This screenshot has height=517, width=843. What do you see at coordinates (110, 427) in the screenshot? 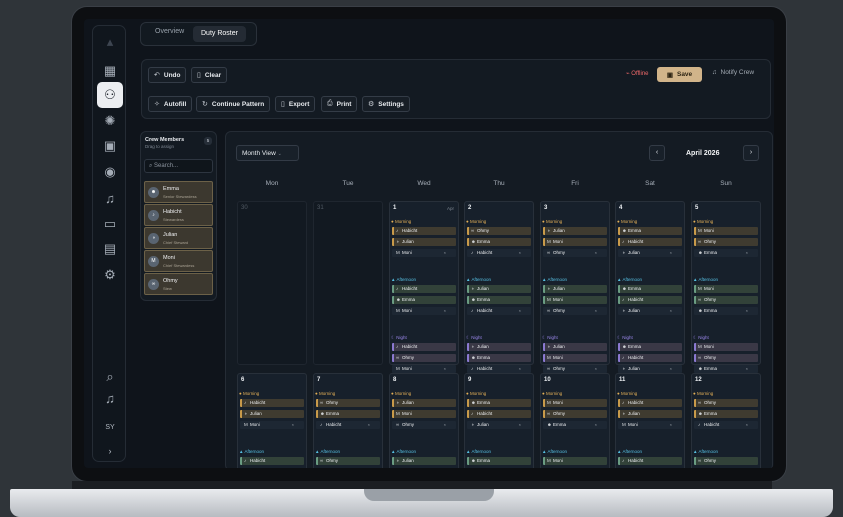
I see `user-avatar: SY` at bounding box center [110, 427].